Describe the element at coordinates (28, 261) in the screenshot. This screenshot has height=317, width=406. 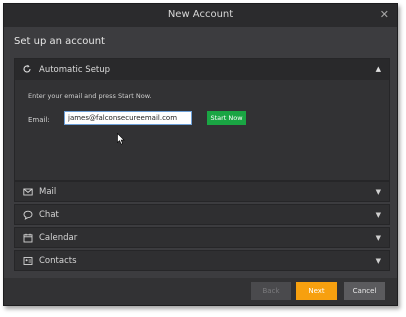
I see `contacts-card-icon` at that location.